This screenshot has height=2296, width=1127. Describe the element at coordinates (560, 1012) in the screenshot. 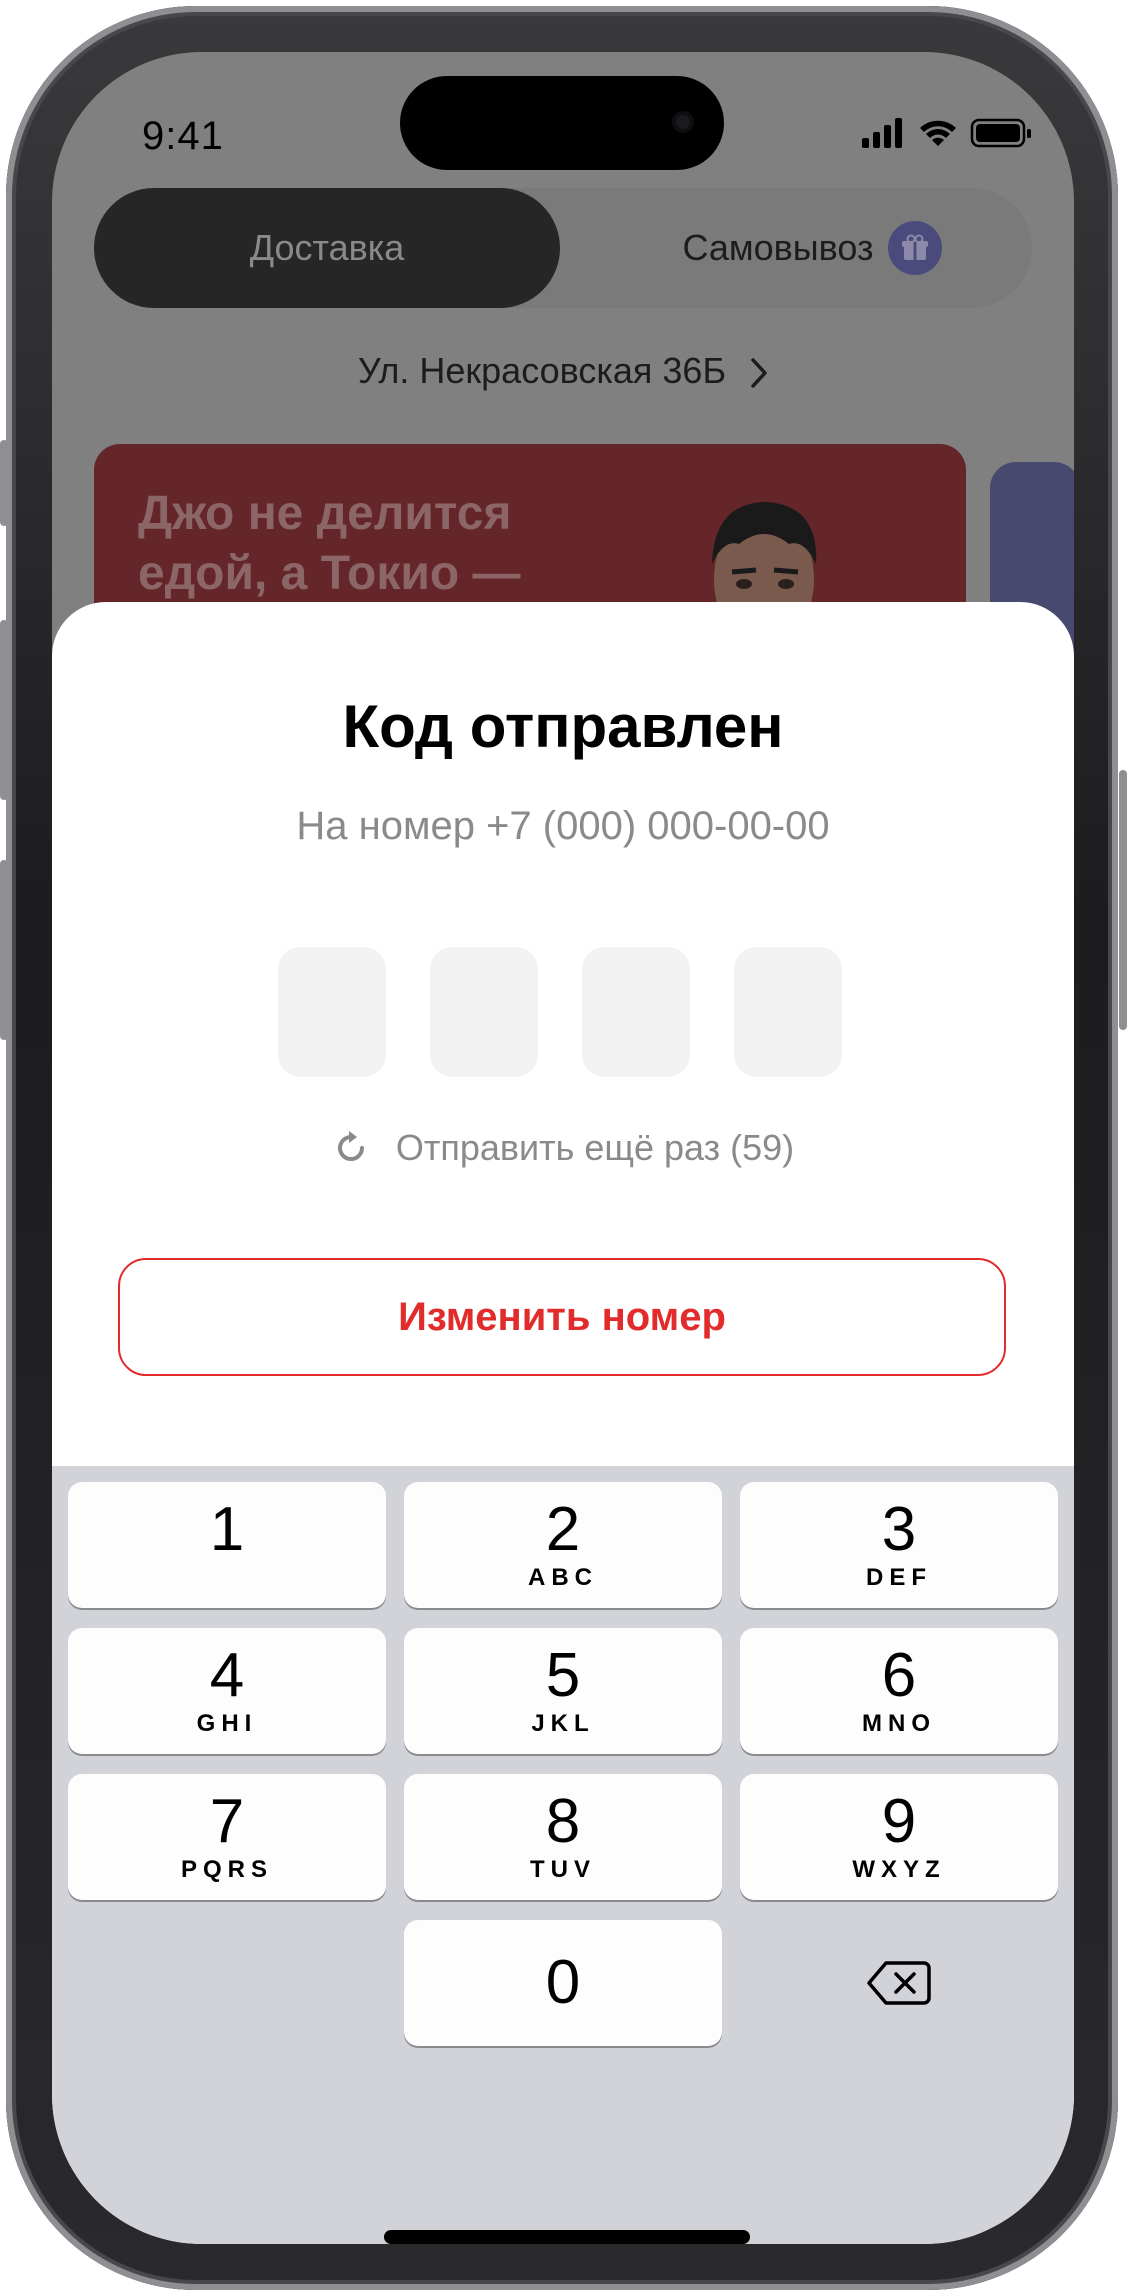

I see `code-input-group` at that location.